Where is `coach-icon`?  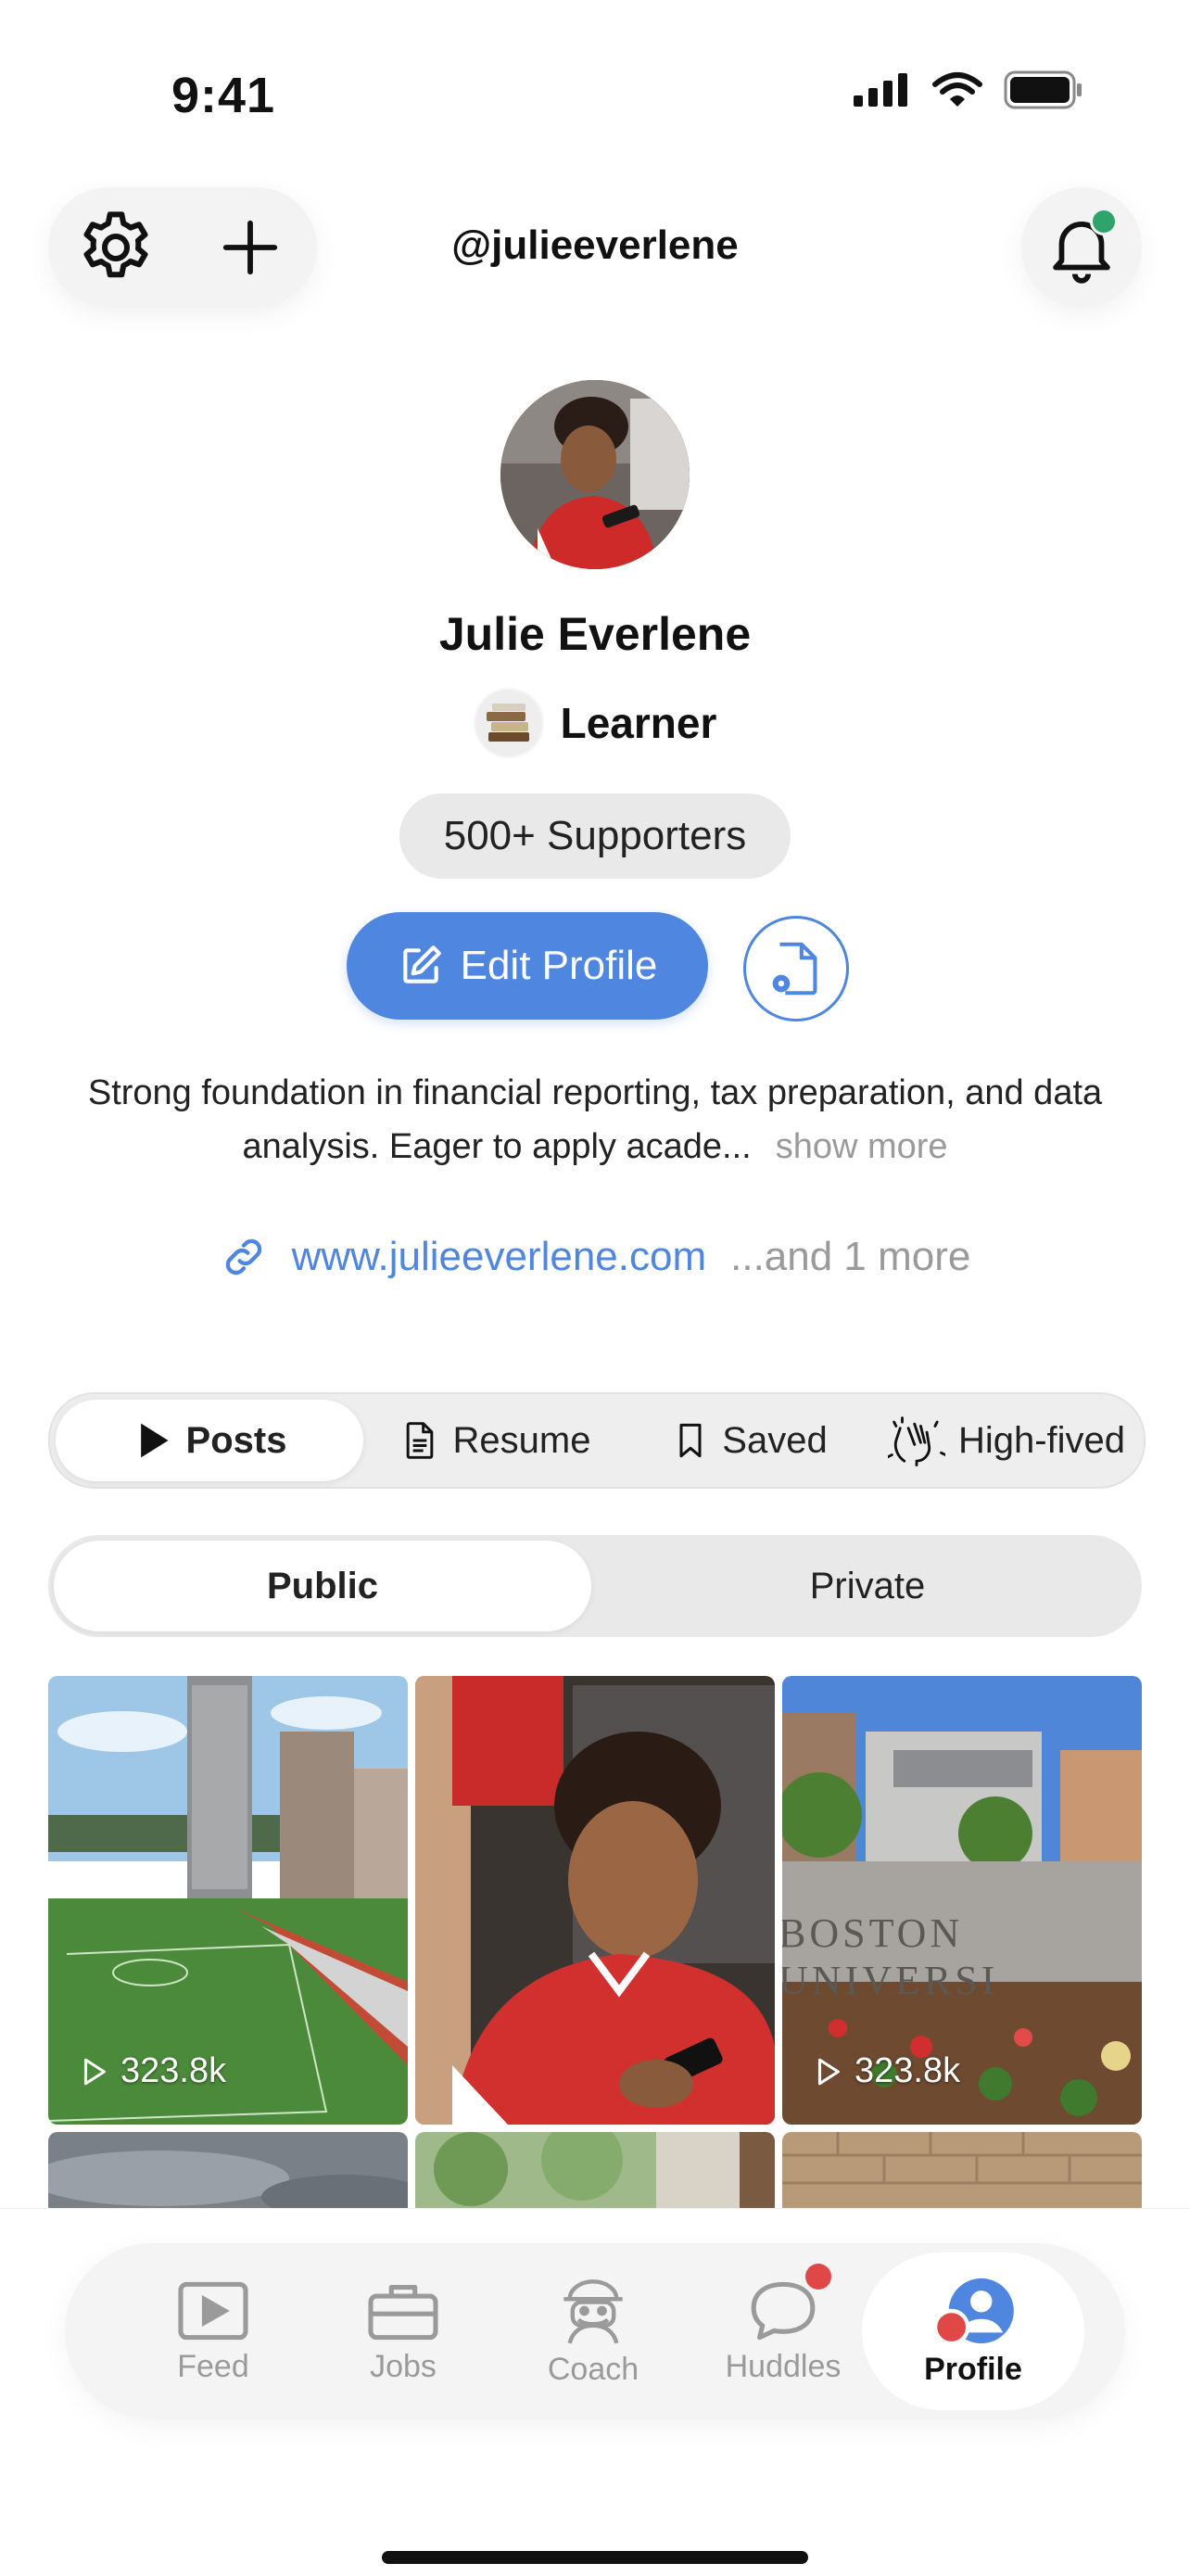 coach-icon is located at coordinates (593, 2310).